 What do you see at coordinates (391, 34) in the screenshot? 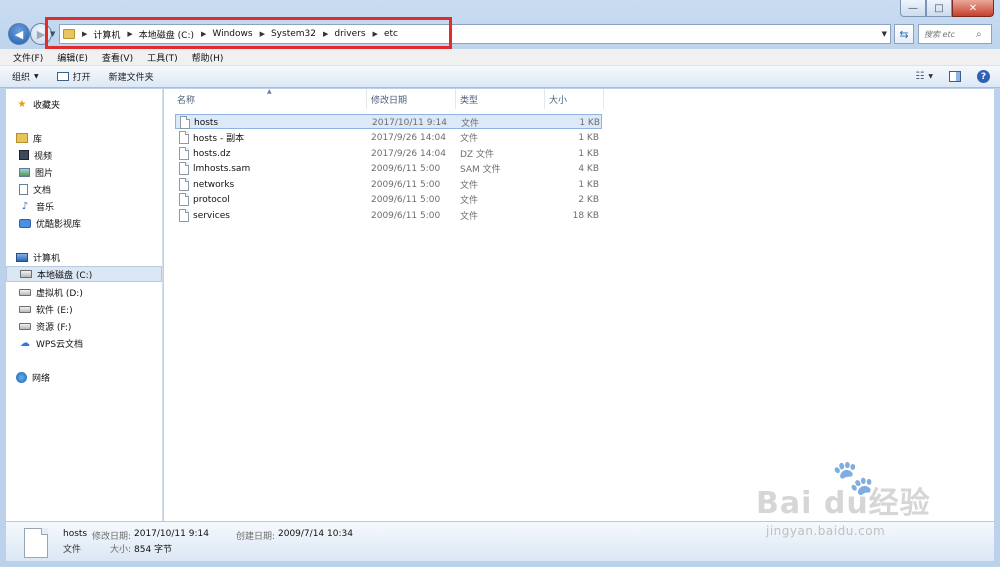
I see `breadcrumb-etc: etc` at bounding box center [391, 34].